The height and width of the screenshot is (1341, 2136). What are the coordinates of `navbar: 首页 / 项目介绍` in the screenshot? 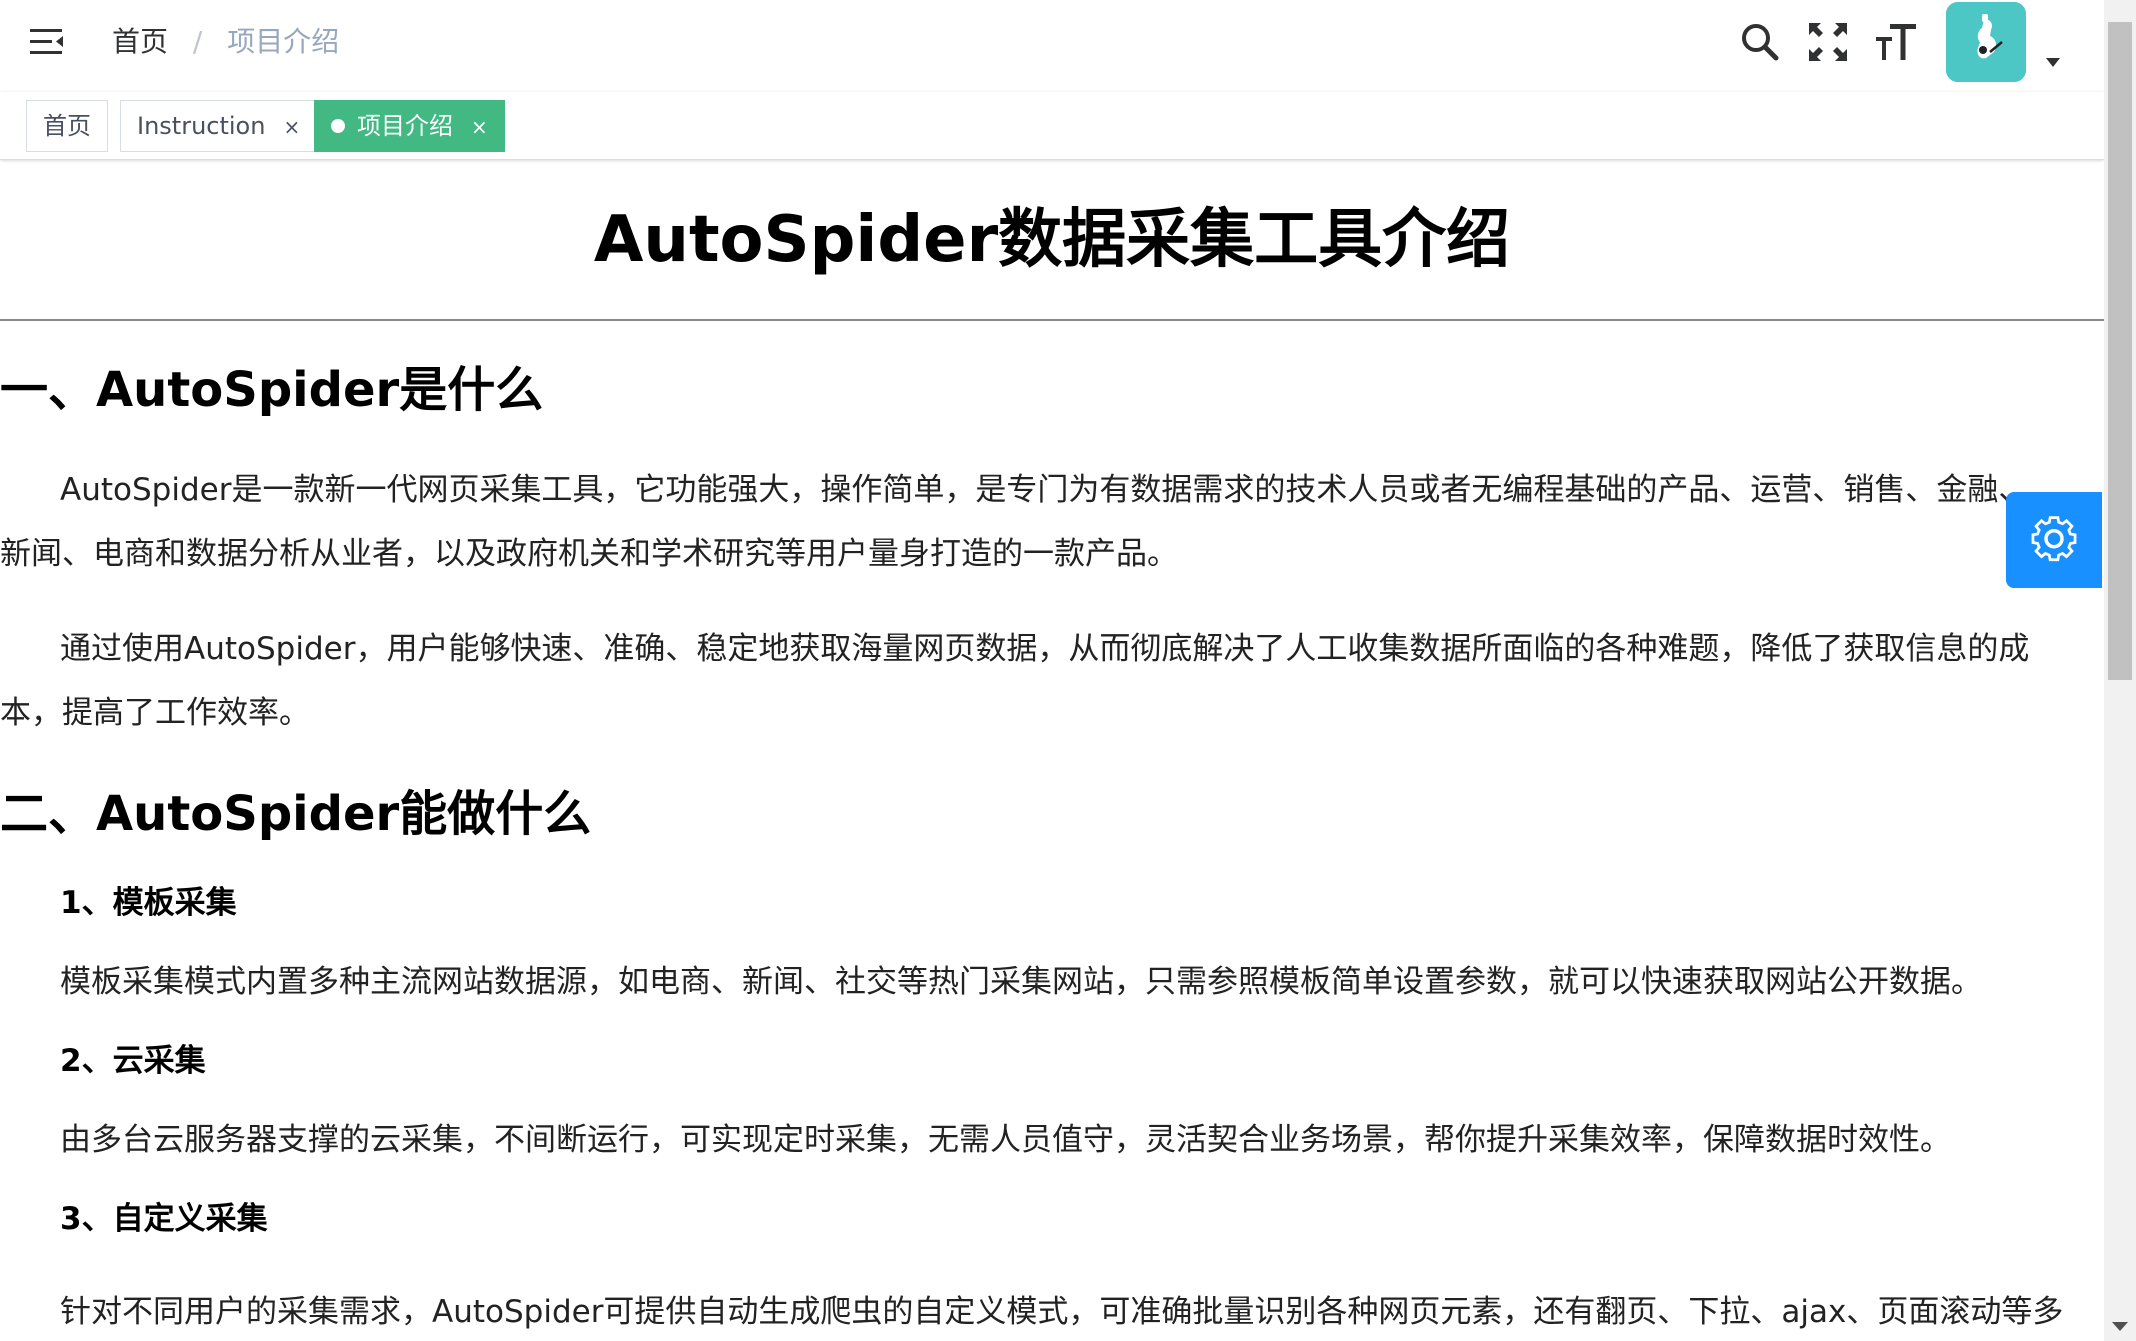 It's located at (1052, 46).